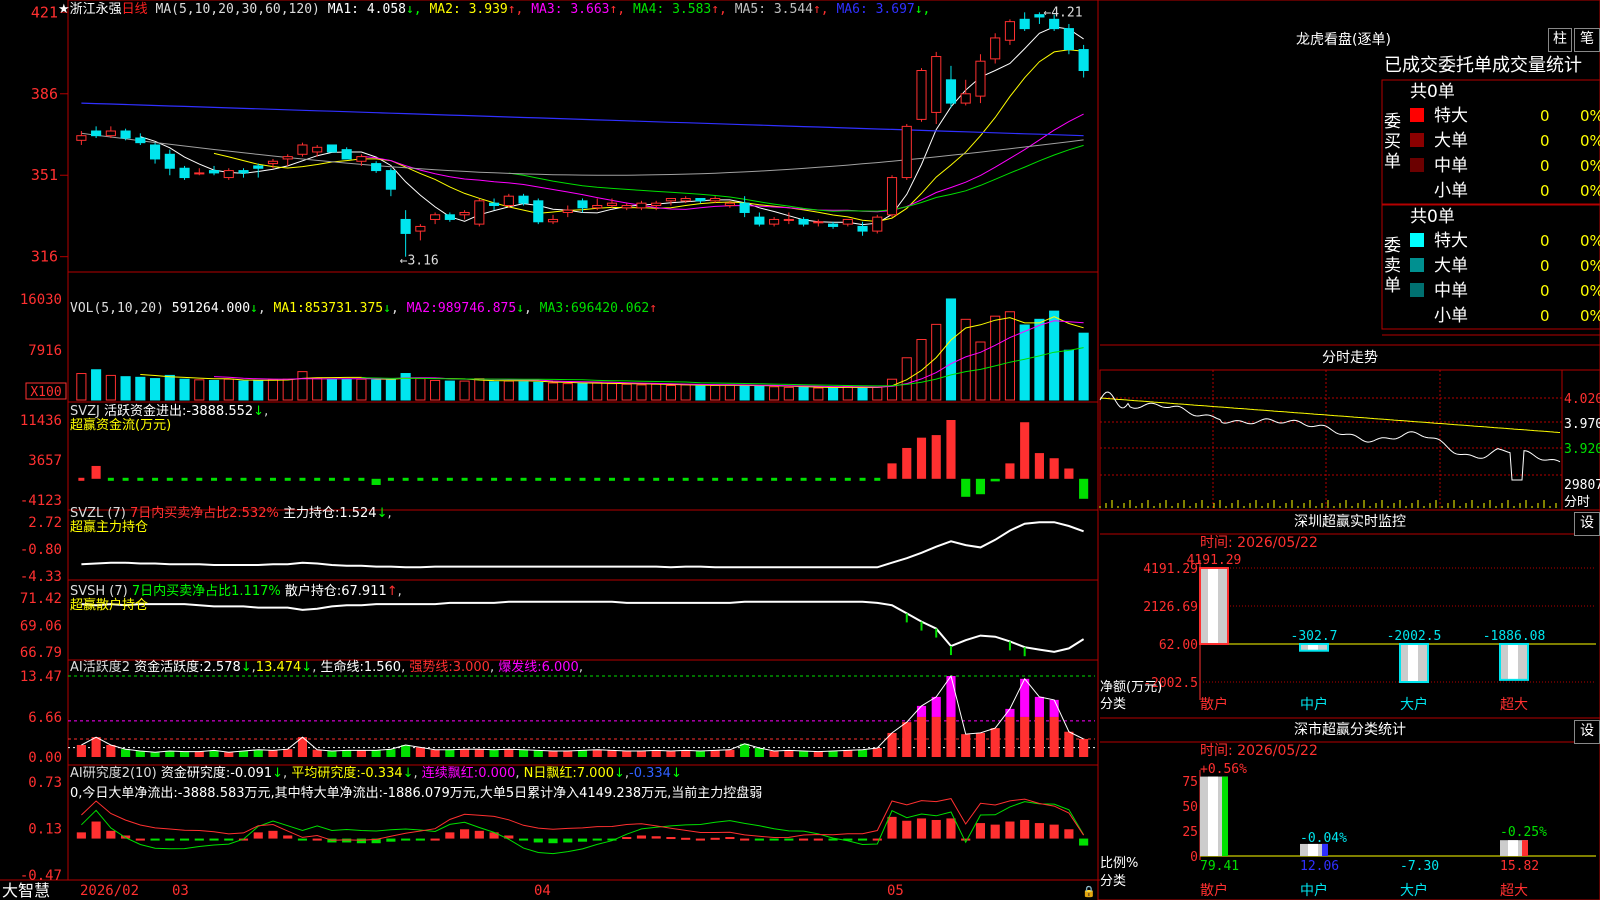  What do you see at coordinates (90, 9) in the screenshot?
I see `stock-name: ★浙江永强` at bounding box center [90, 9].